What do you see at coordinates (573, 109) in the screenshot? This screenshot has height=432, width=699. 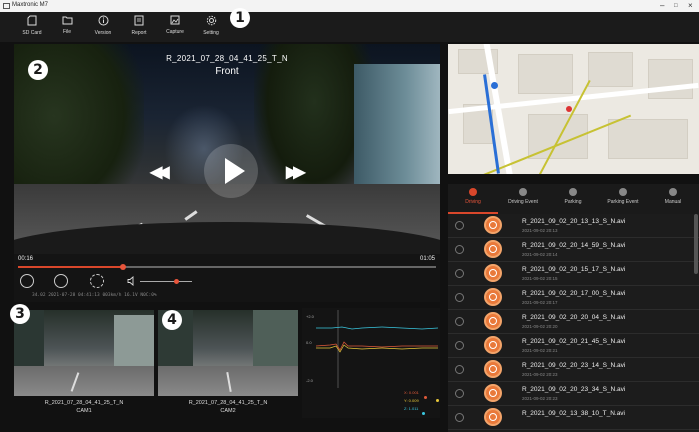 I see `gps-map` at bounding box center [573, 109].